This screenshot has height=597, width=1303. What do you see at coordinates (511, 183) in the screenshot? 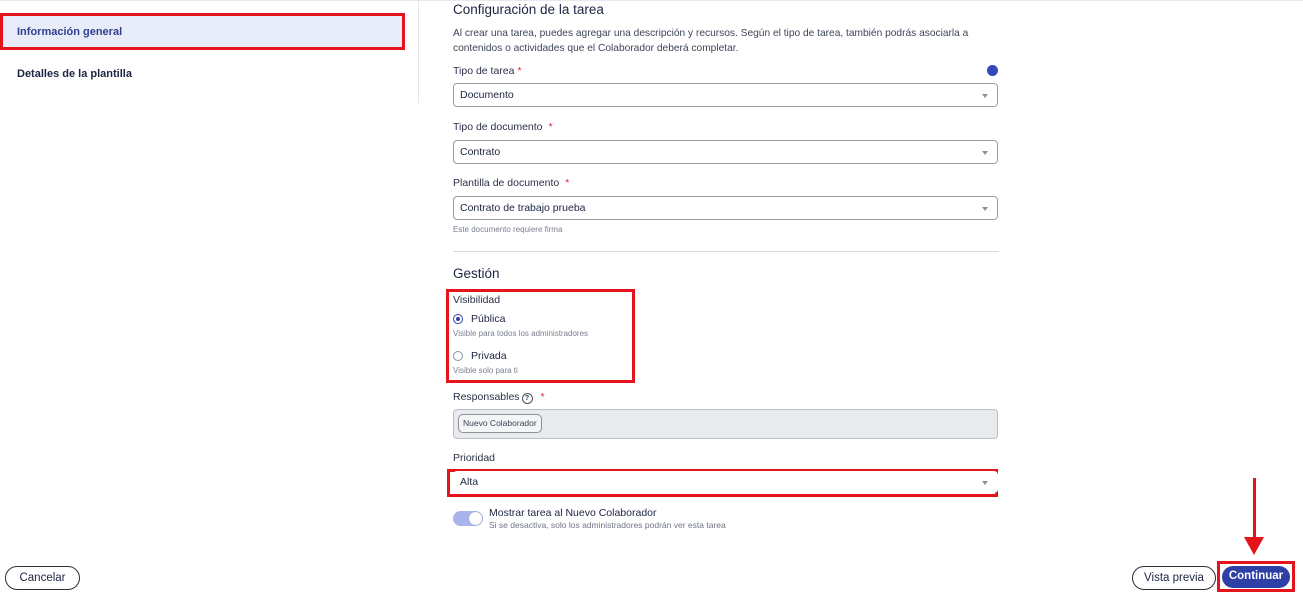
I see `document-template-label: Plantilla de documento *` at bounding box center [511, 183].